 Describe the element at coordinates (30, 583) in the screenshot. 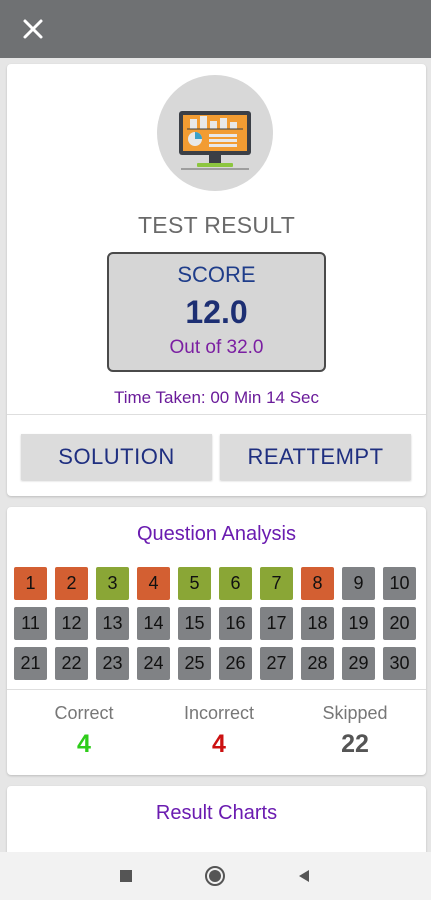

I see `question-tile: 1` at that location.